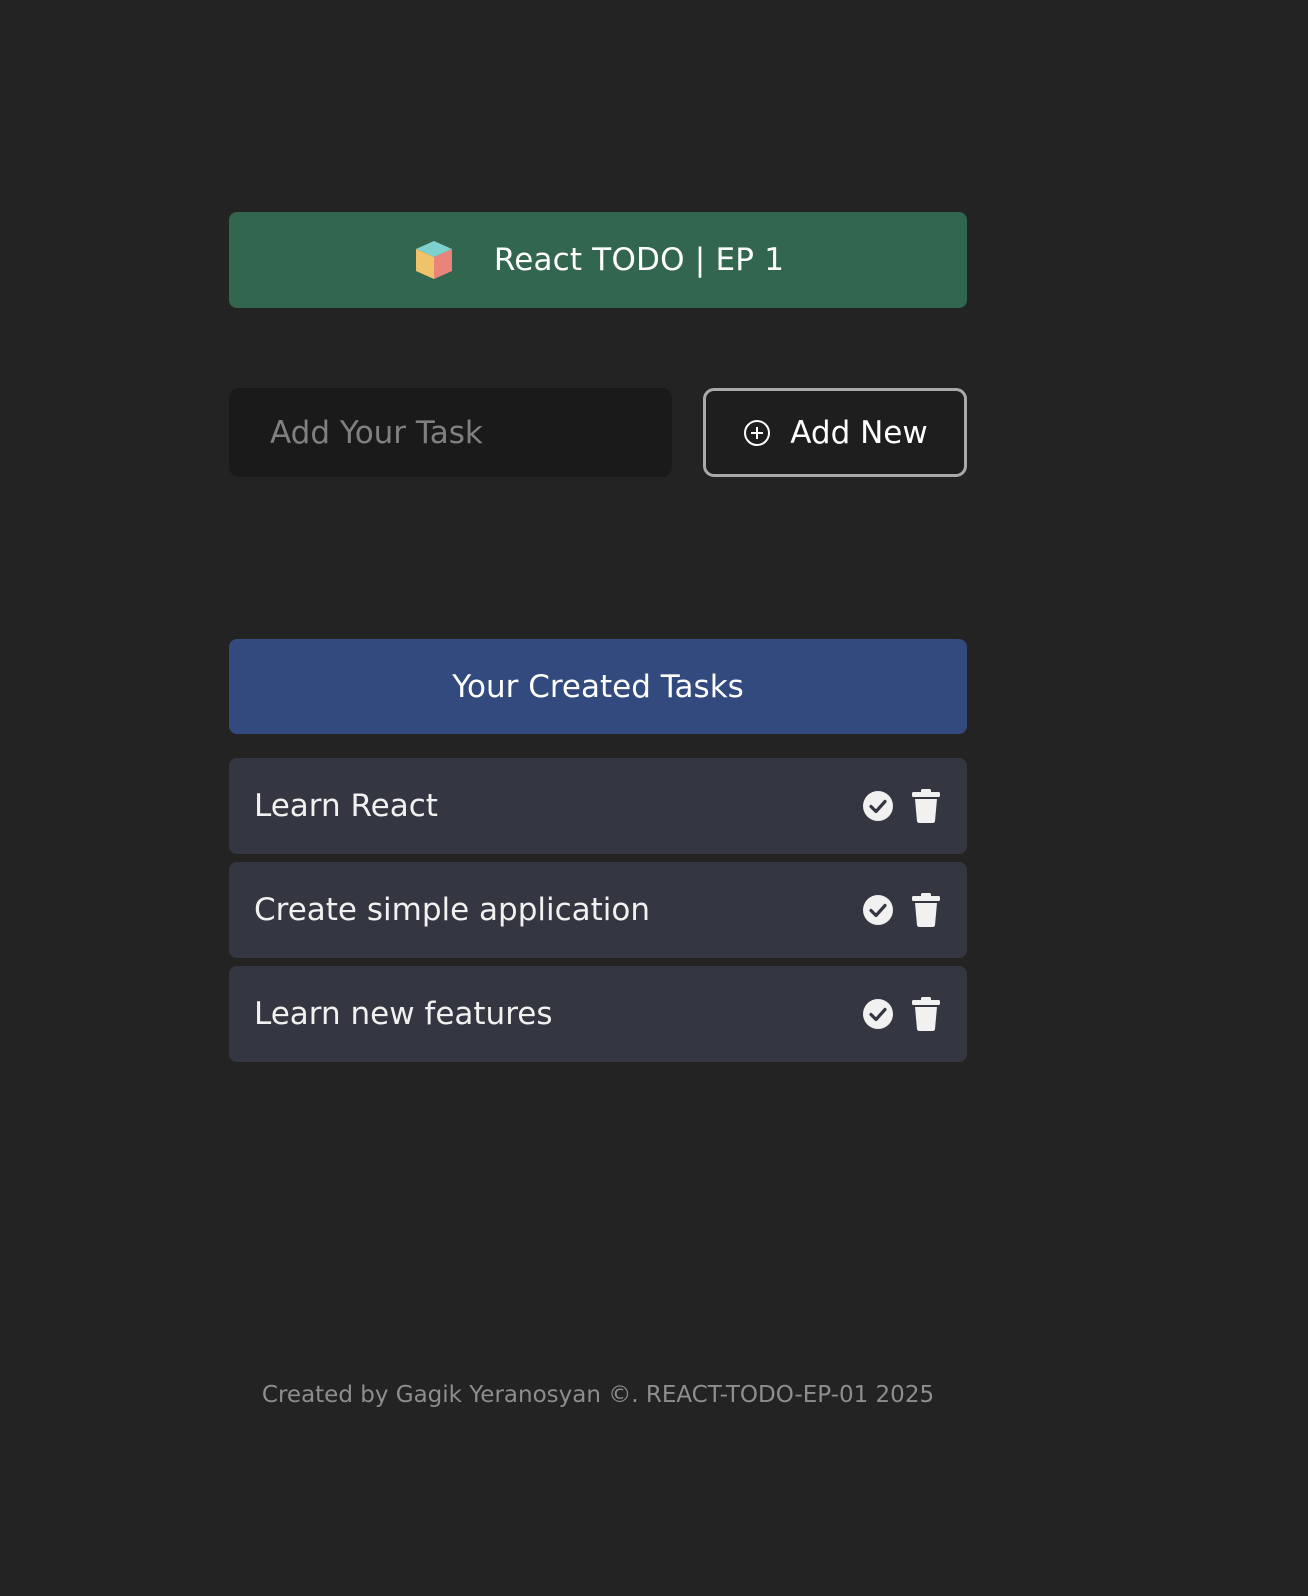 The height and width of the screenshot is (1596, 1308). I want to click on task-input, so click(450, 432).